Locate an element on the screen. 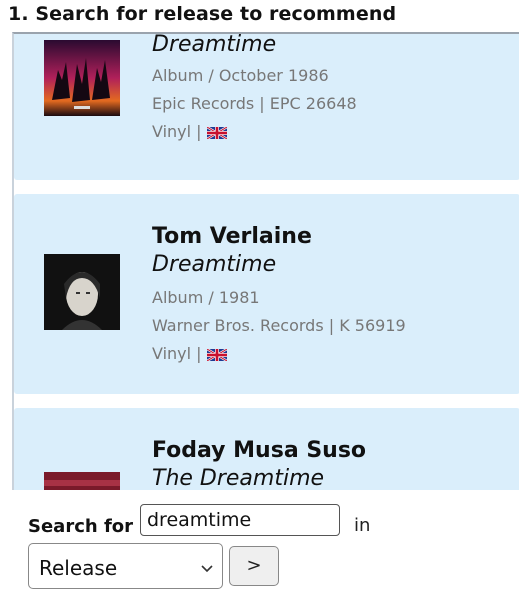 This screenshot has width=519, height=595. artist-name: Foday Musa Suso is located at coordinates (259, 450).